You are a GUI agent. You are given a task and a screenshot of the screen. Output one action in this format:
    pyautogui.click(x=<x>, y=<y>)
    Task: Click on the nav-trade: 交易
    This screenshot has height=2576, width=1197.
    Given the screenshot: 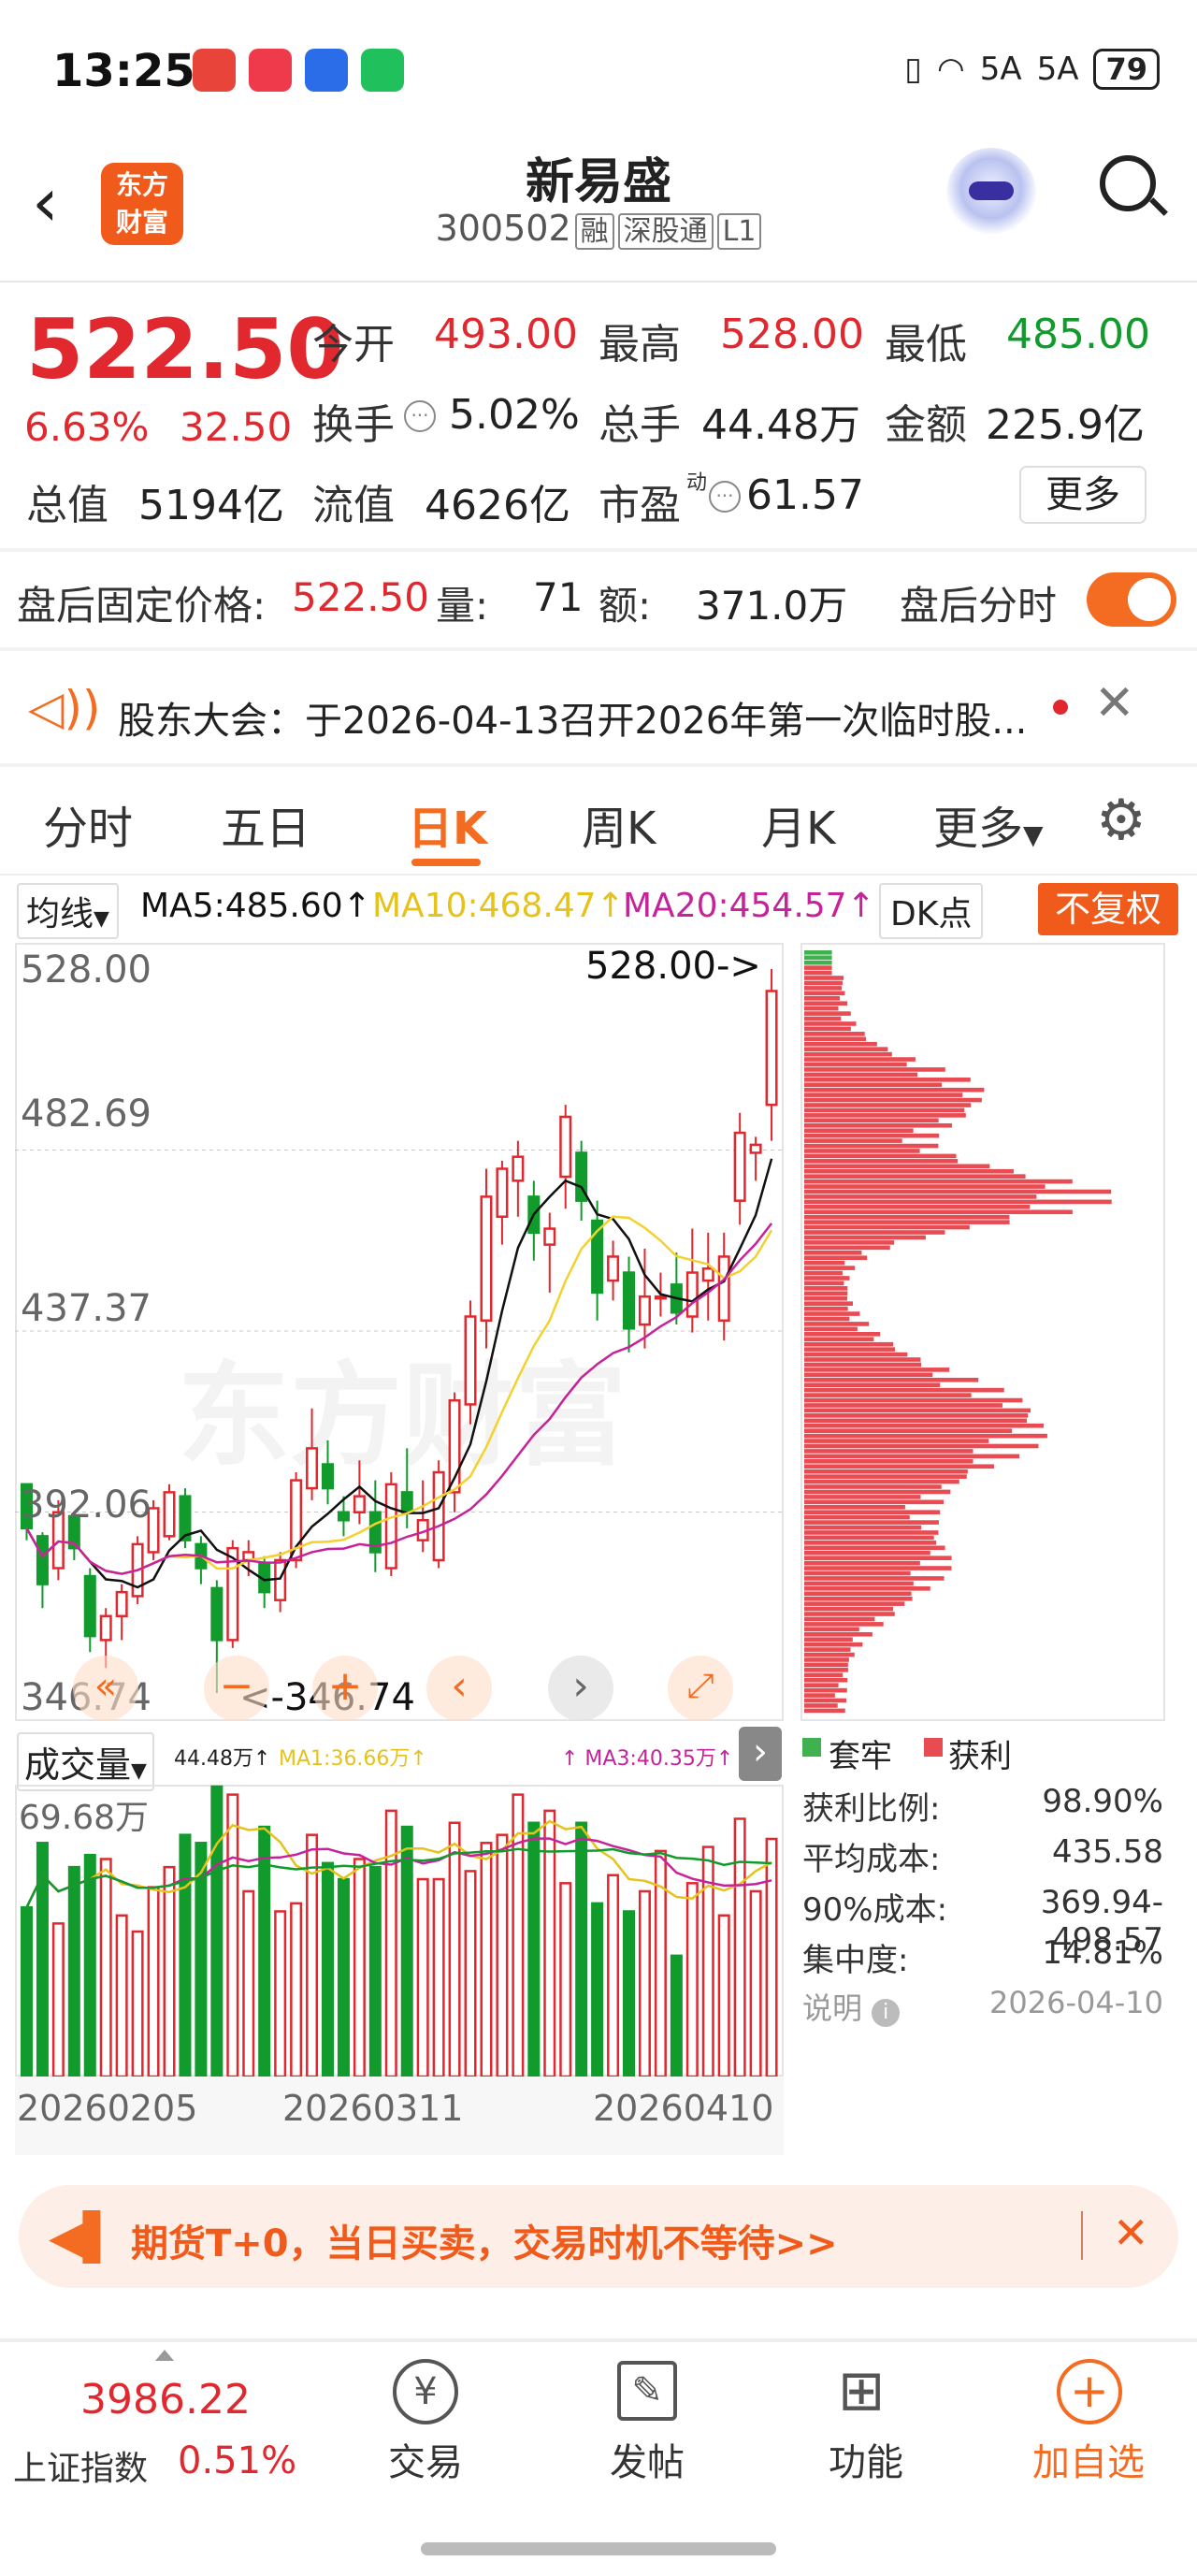 What is the action you would take?
    pyautogui.click(x=425, y=2459)
    